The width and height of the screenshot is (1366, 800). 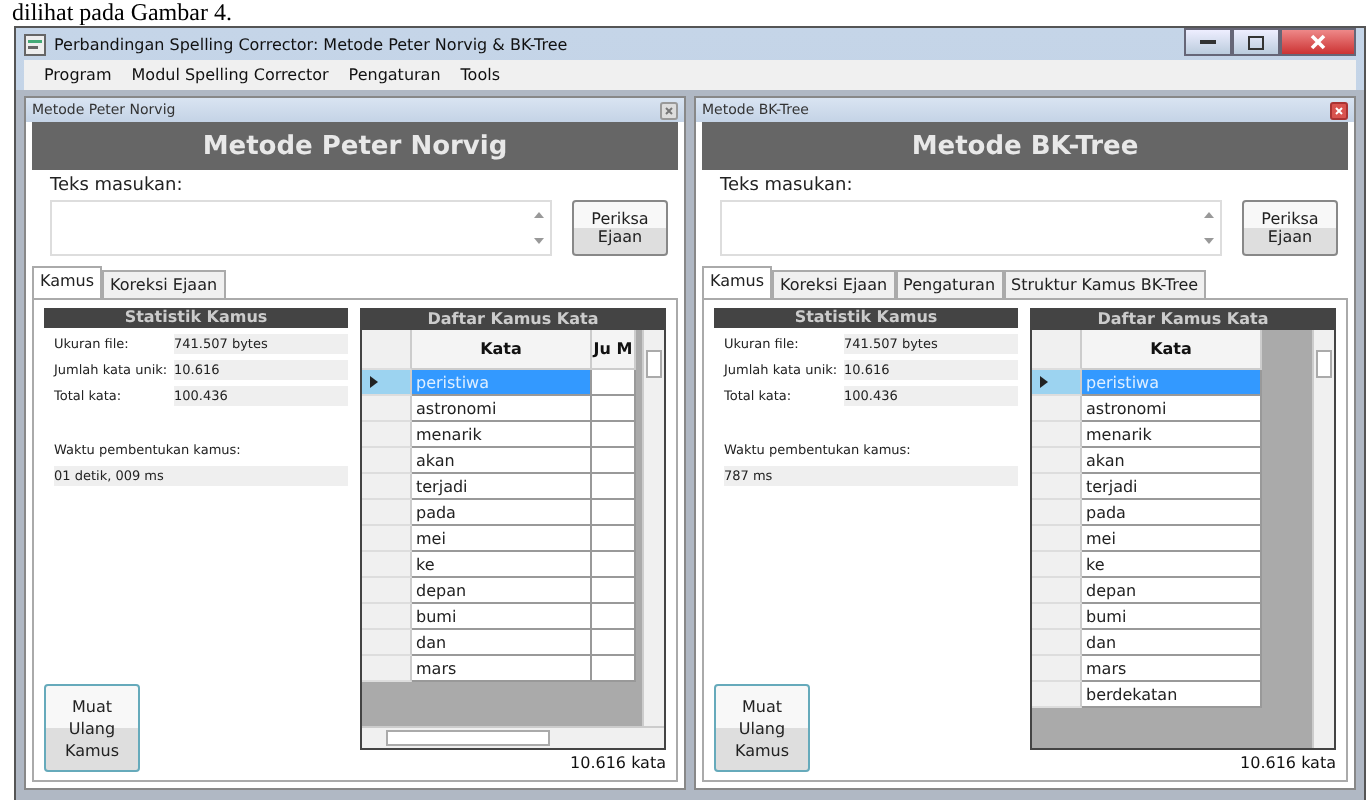 I want to click on document-caption: dilihat pada Gambar 4., so click(x=122, y=13).